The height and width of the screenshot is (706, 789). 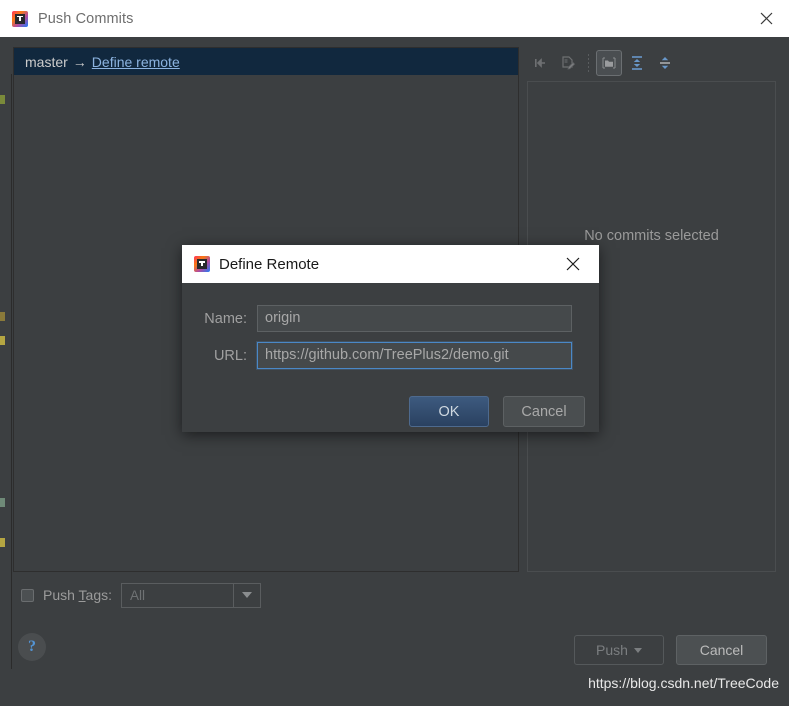 What do you see at coordinates (11, 371) in the screenshot?
I see `background-editor-divider` at bounding box center [11, 371].